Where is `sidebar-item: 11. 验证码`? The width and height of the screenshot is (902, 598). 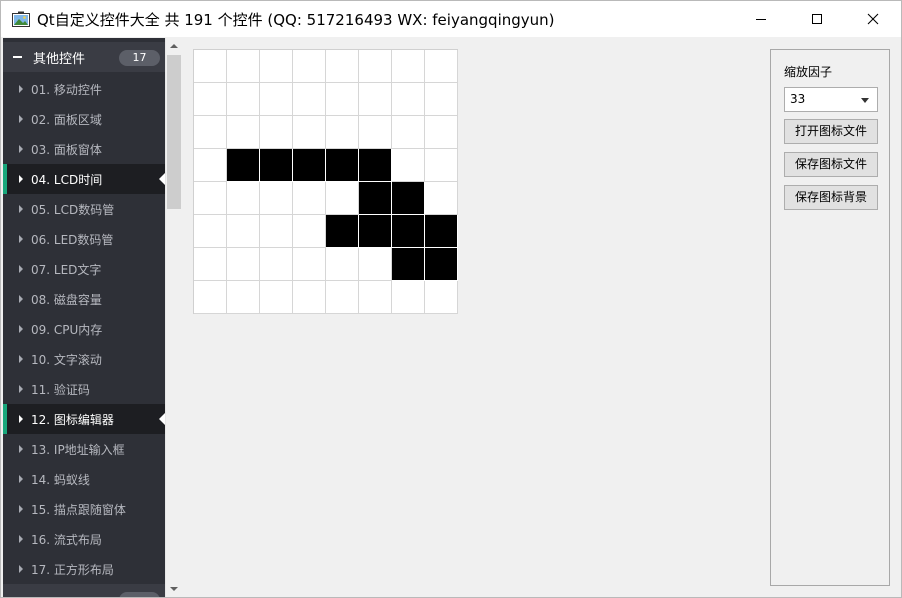
sidebar-item: 11. 验证码 is located at coordinates (84, 389).